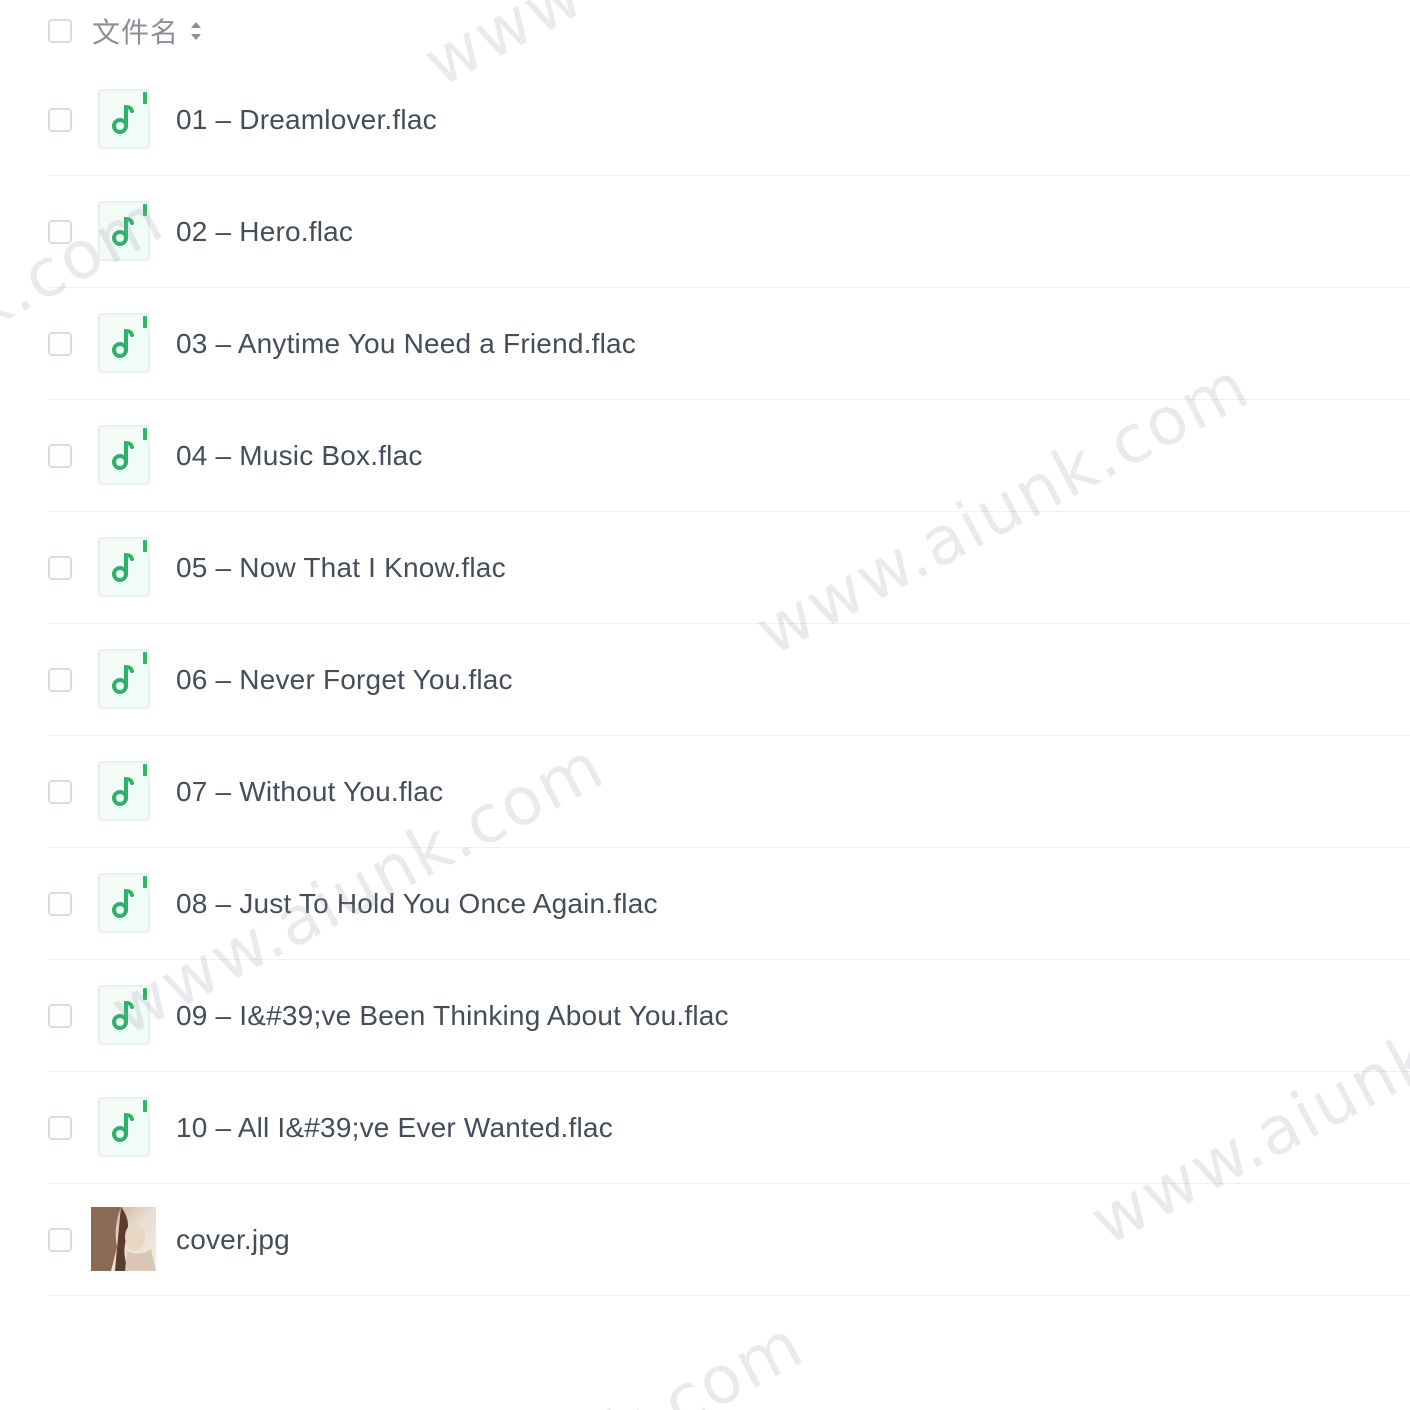  What do you see at coordinates (729, 792) in the screenshot?
I see `file-row: 07 – Without You.flac` at bounding box center [729, 792].